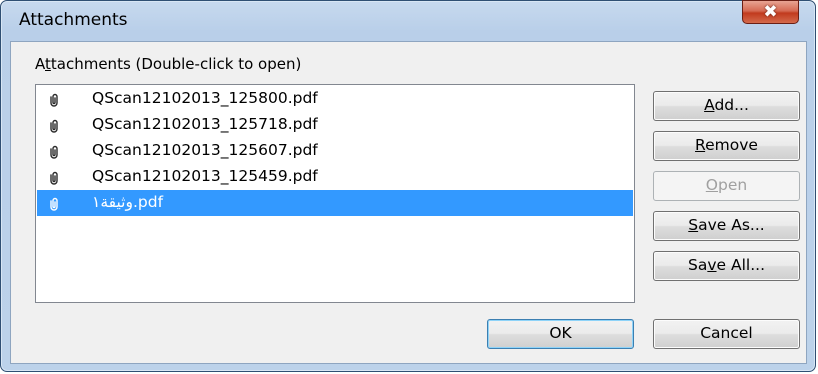  Describe the element at coordinates (408, 20) in the screenshot. I see `title-bar: Attachments ✖` at that location.